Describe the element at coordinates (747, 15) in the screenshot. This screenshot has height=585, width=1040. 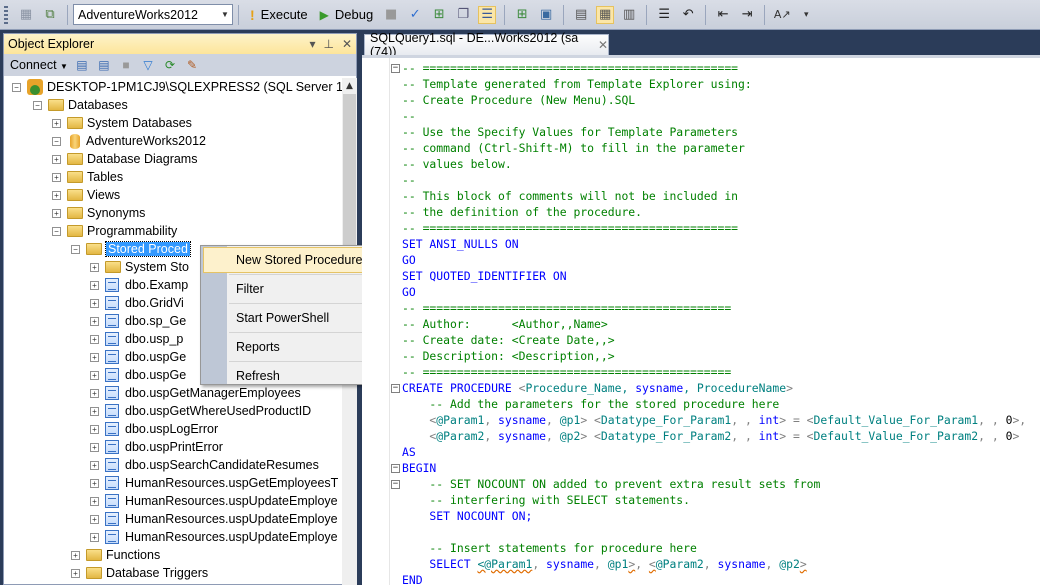
I see `increase-indent-icon: ⇥` at that location.